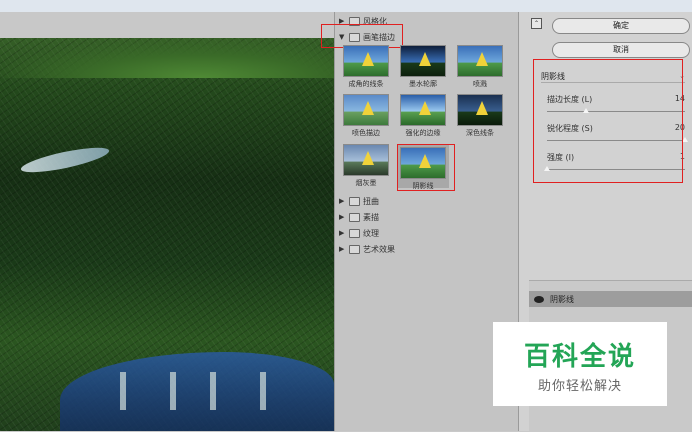 Image resolution: width=692 pixels, height=432 pixels. What do you see at coordinates (346, 6) in the screenshot?
I see `top-bar` at bounding box center [346, 6].